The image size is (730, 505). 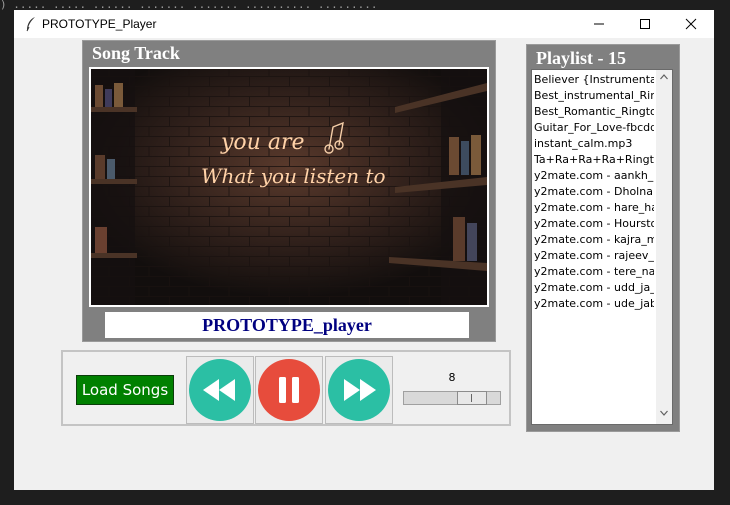 What do you see at coordinates (136, 53) in the screenshot?
I see `song-track-legend: Song Track` at bounding box center [136, 53].